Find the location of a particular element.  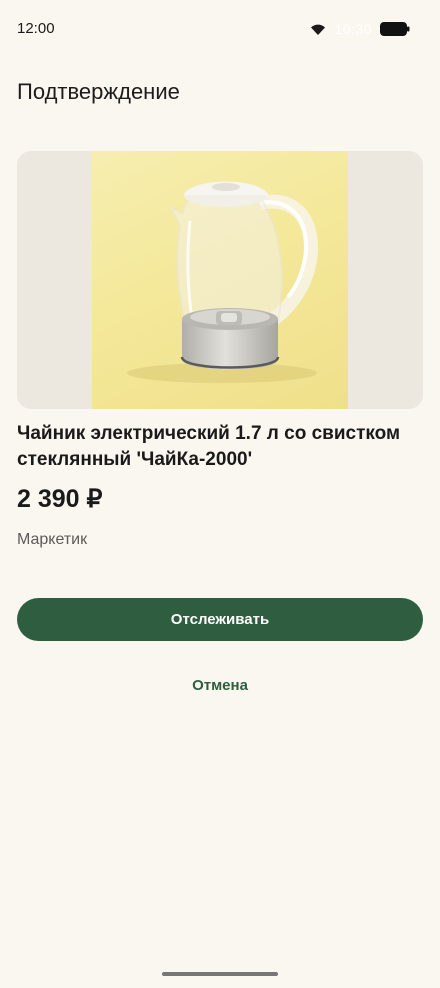

page-title: Подтверждение is located at coordinates (98, 91).